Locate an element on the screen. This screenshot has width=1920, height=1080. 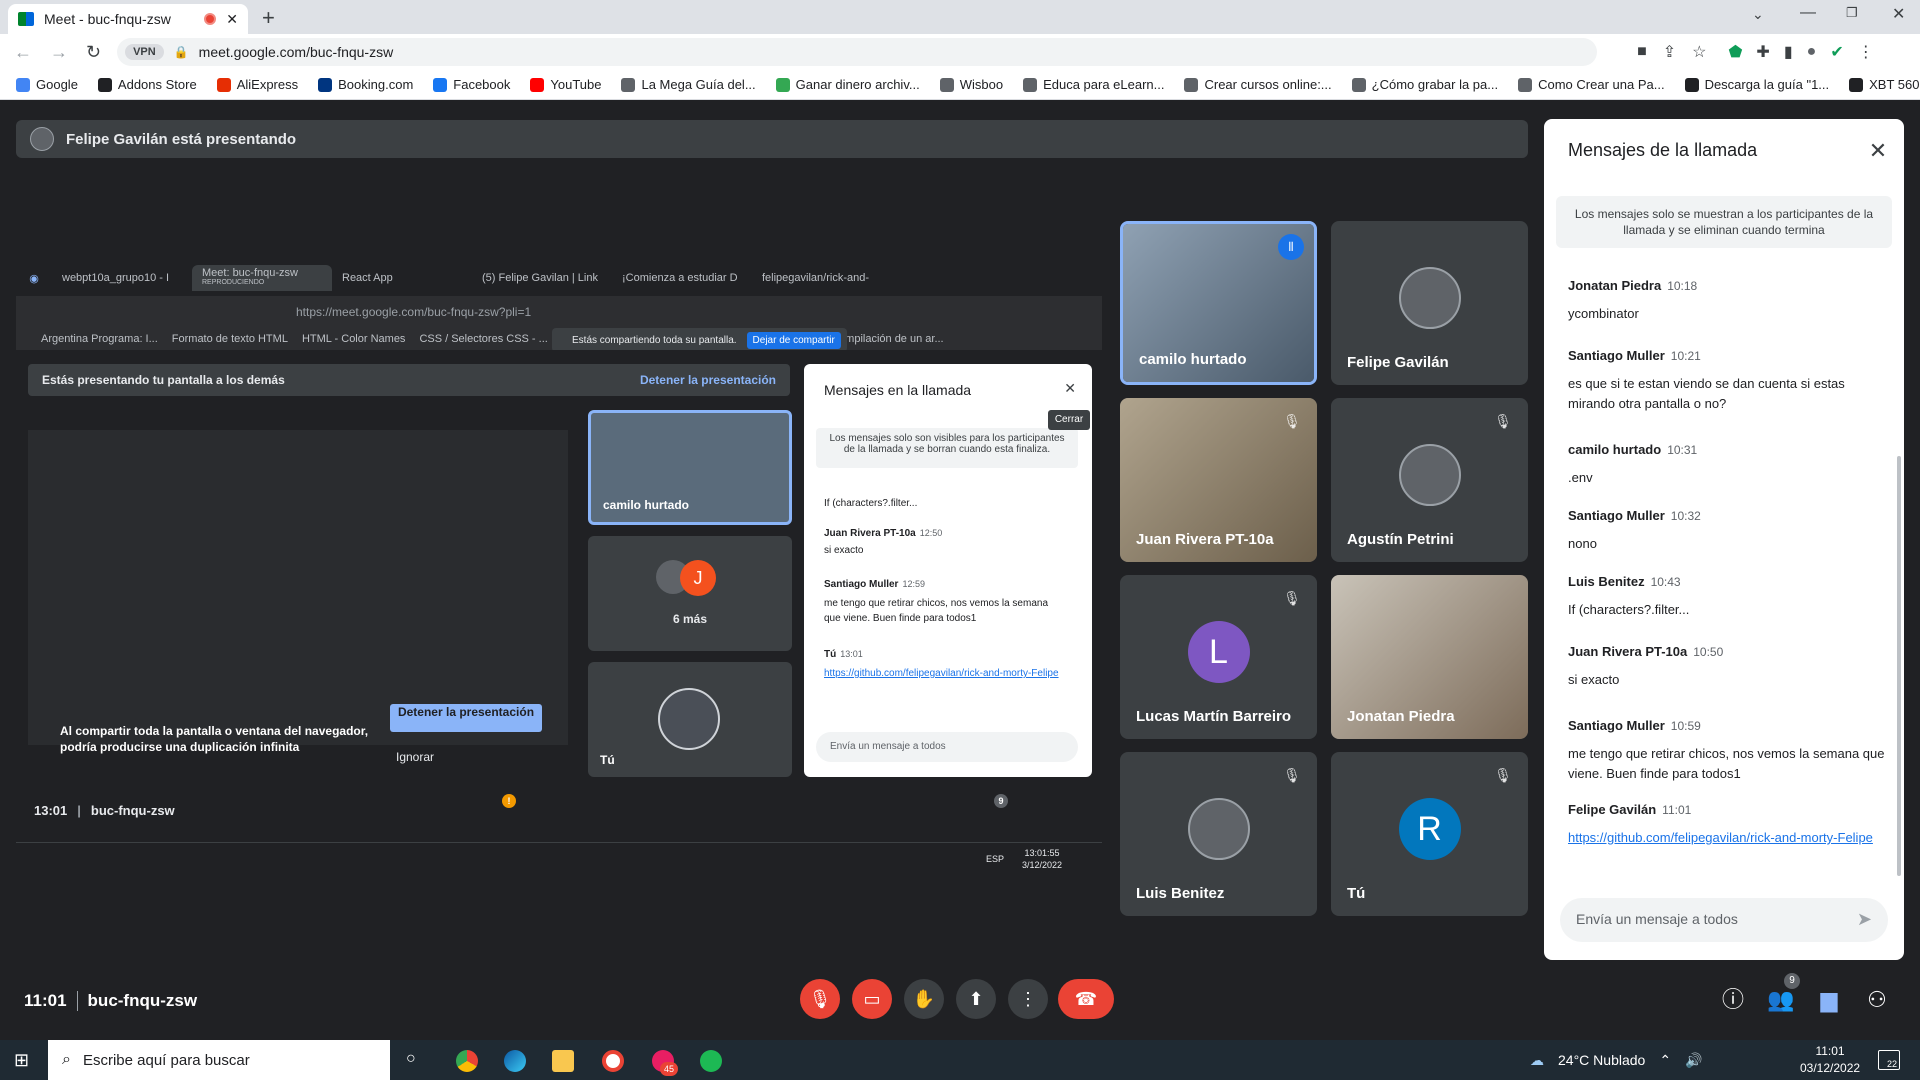
star-icon: ☆ is located at coordinates (1699, 52).